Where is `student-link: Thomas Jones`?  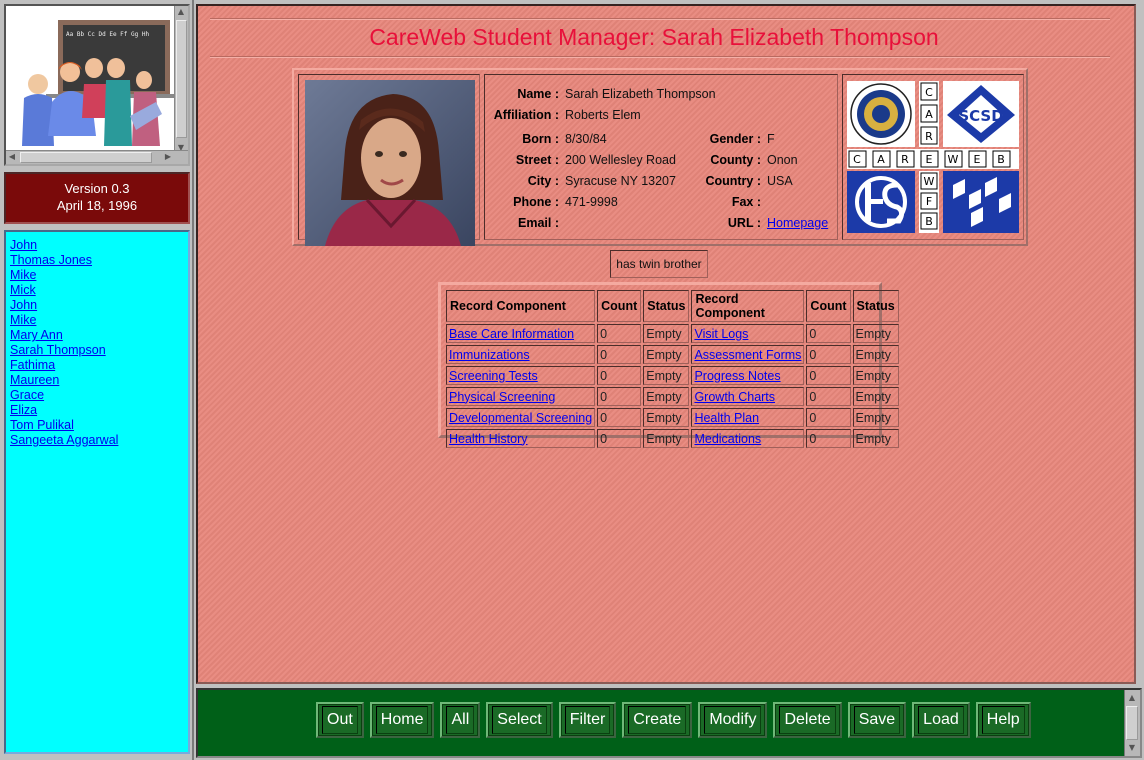
student-link: Thomas Jones is located at coordinates (97, 260).